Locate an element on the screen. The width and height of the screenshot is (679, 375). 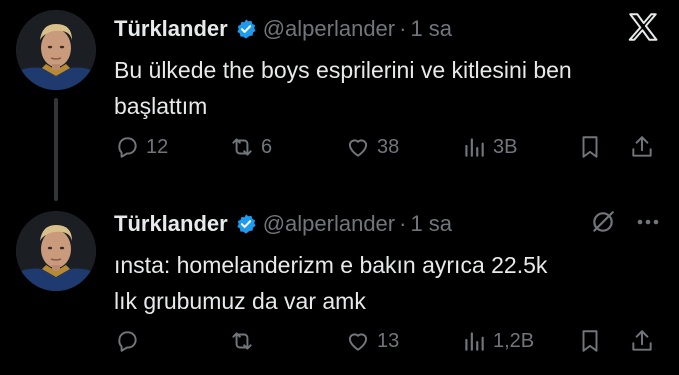
view-count: 3B is located at coordinates (505, 146).